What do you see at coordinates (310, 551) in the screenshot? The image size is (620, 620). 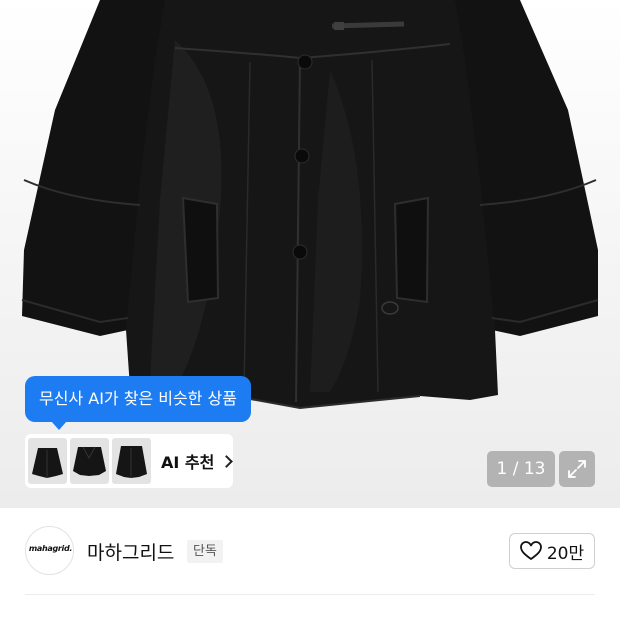 I see `seller-row: mahagrid. 마하그리드 단독 20만` at bounding box center [310, 551].